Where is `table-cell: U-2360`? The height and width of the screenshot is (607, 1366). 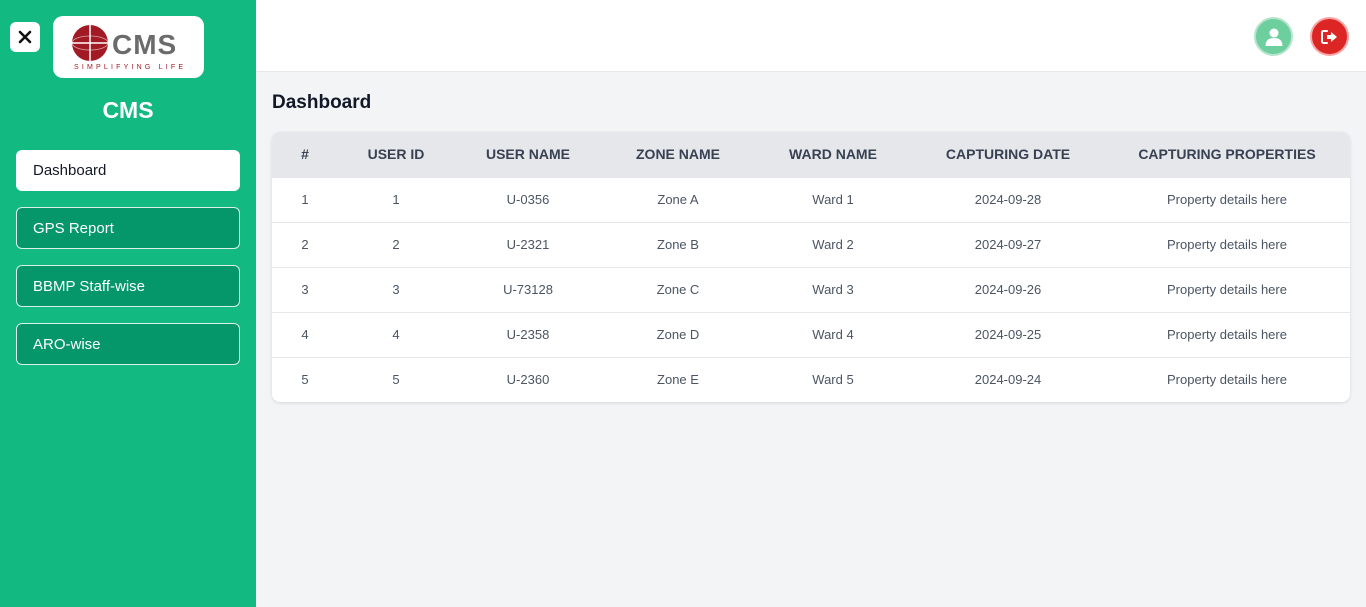 table-cell: U-2360 is located at coordinates (528, 380).